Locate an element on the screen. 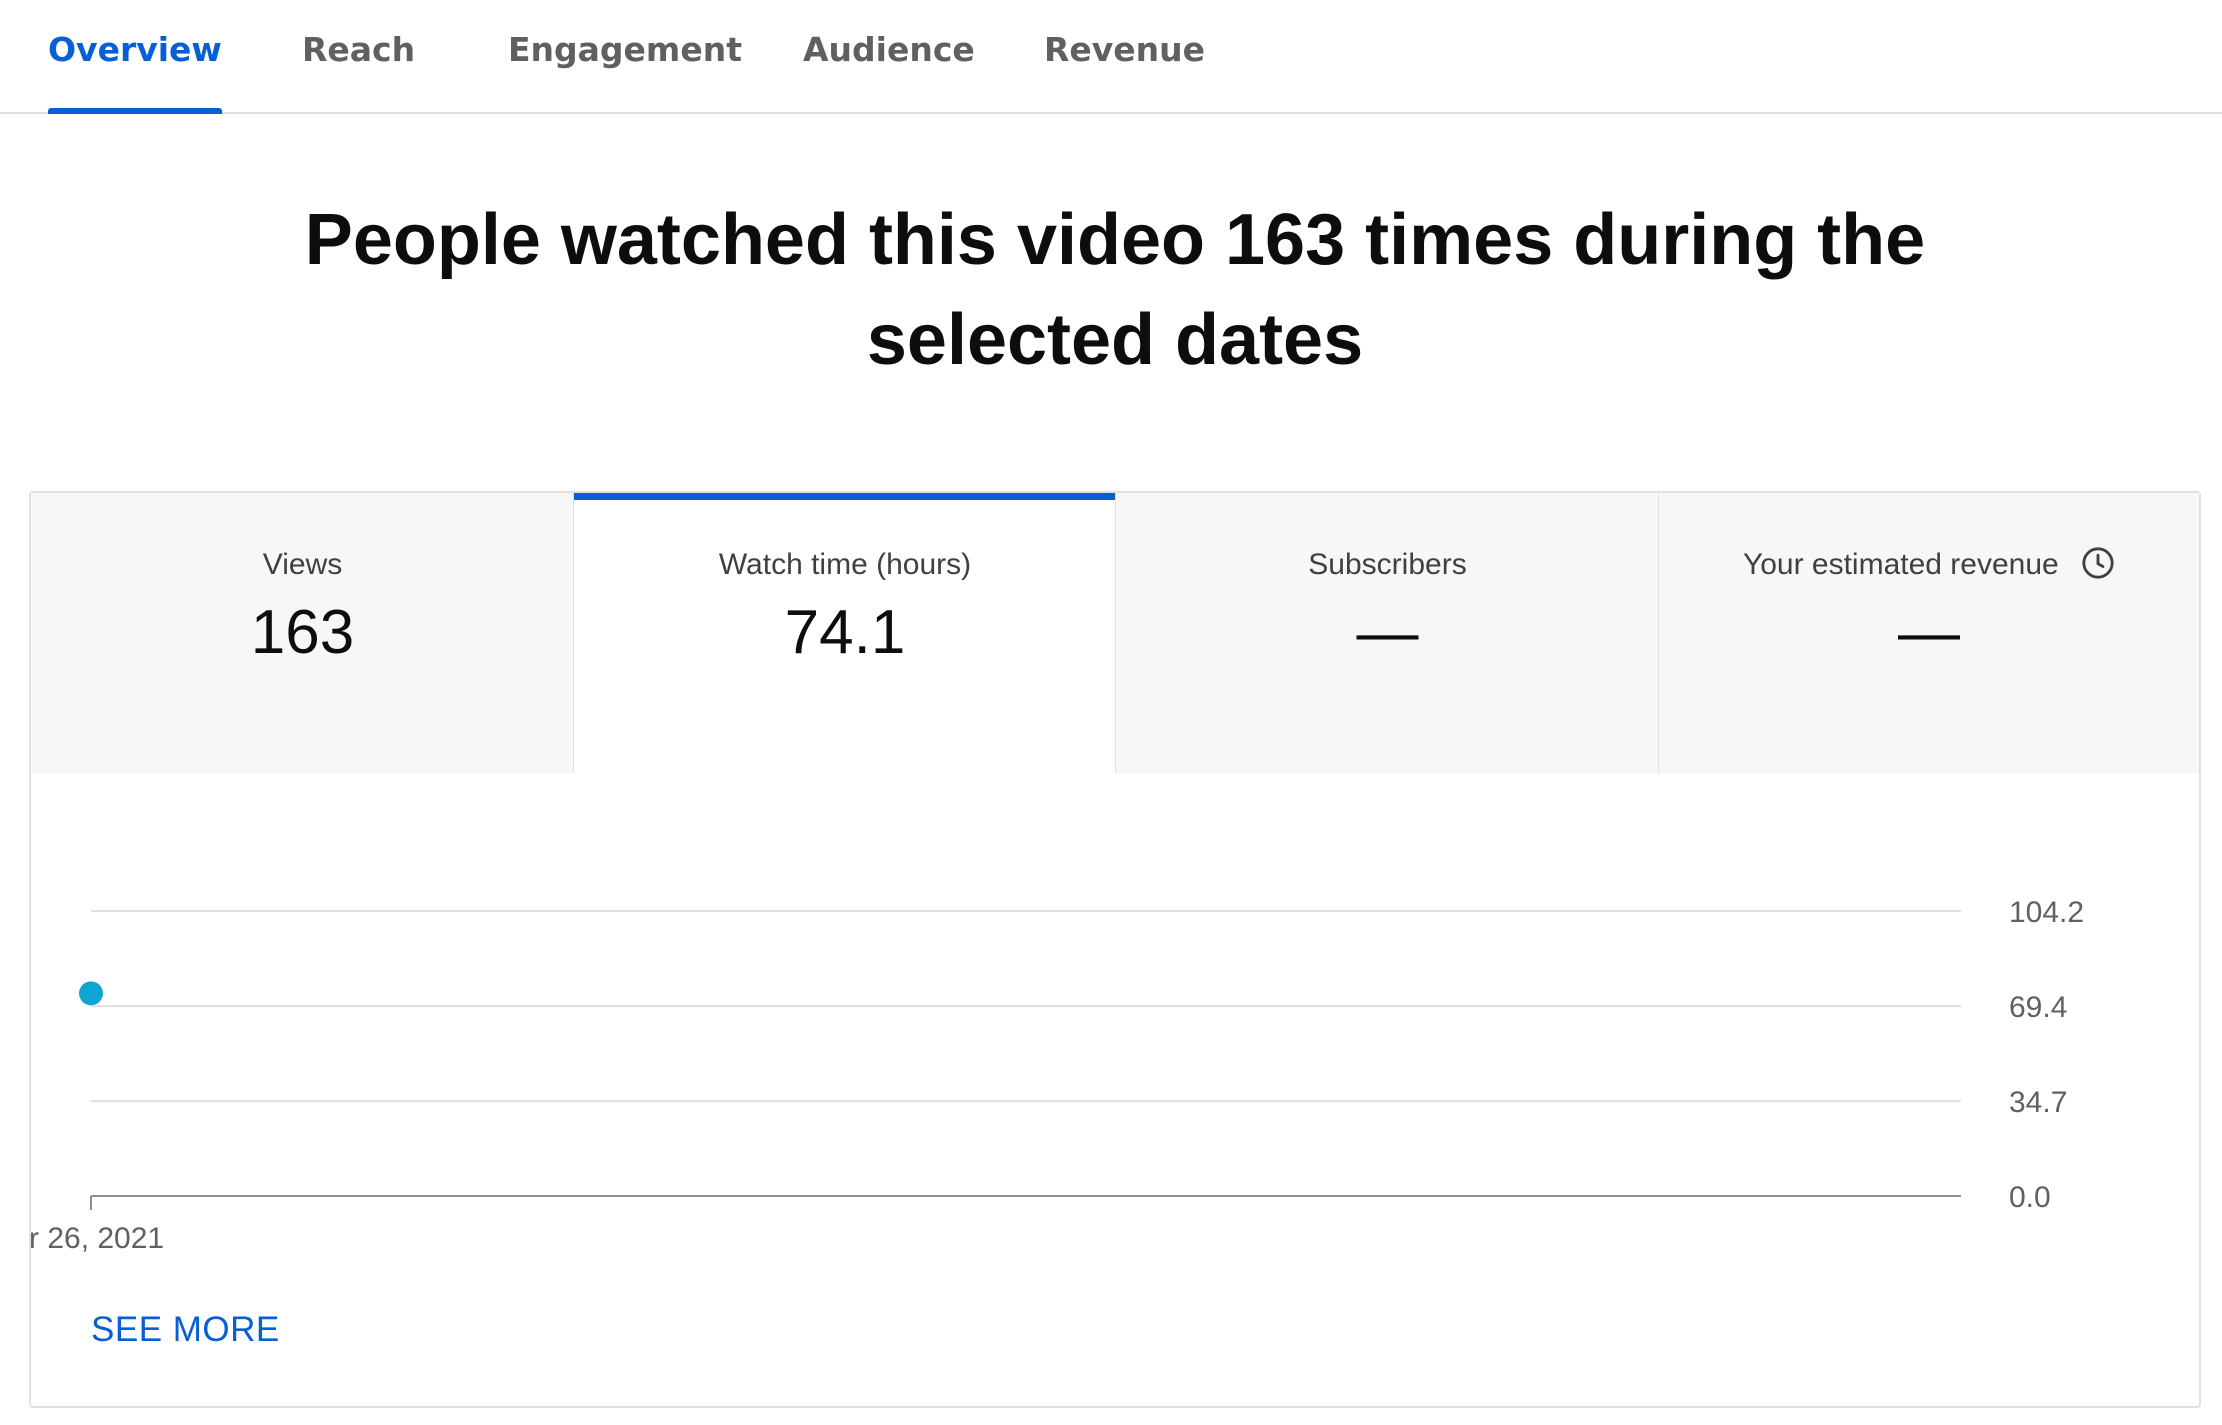  metric-views: Views 163 is located at coordinates (303, 633).